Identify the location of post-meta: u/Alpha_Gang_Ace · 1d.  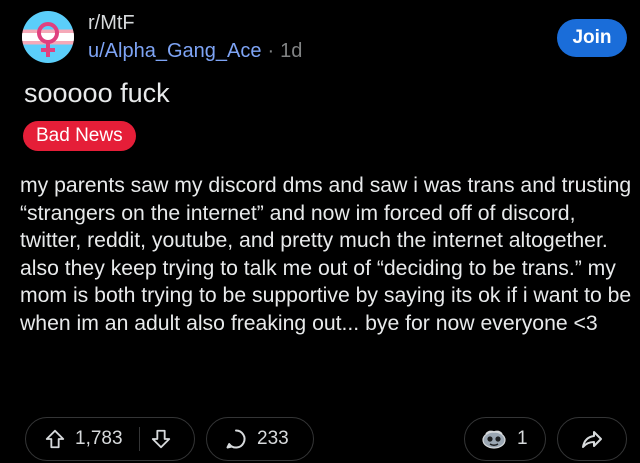
(195, 51).